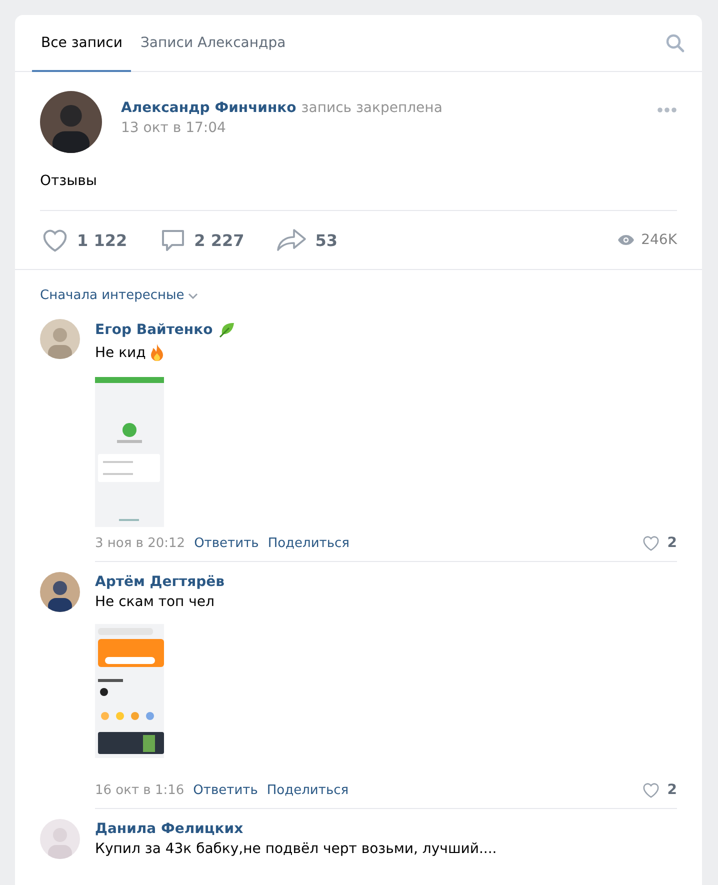 Image resolution: width=718 pixels, height=885 pixels. Describe the element at coordinates (119, 295) in the screenshot. I see `sort-dropdown: Сначала интересные` at that location.